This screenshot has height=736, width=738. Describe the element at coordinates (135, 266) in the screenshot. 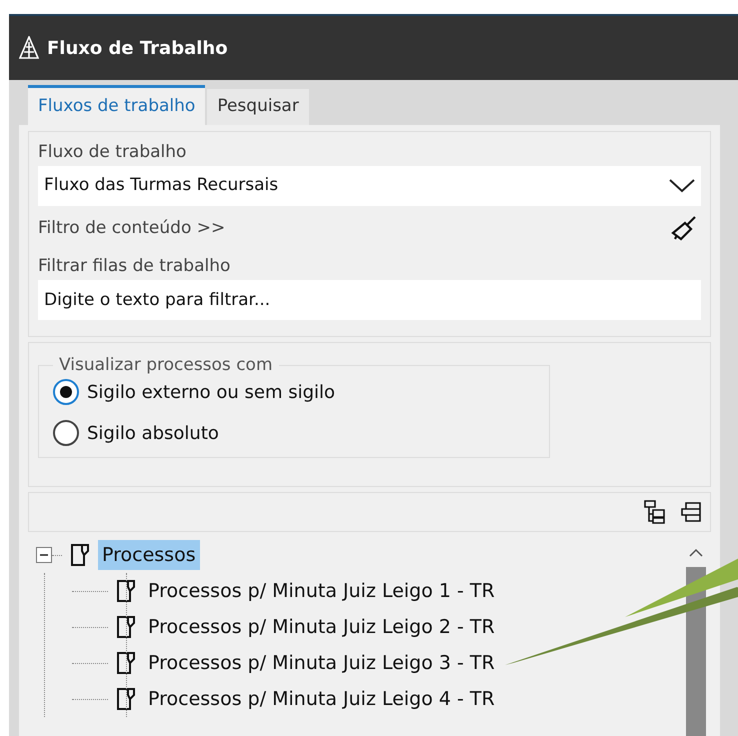

I see `field-label: Filtrar filas de trabalho` at that location.